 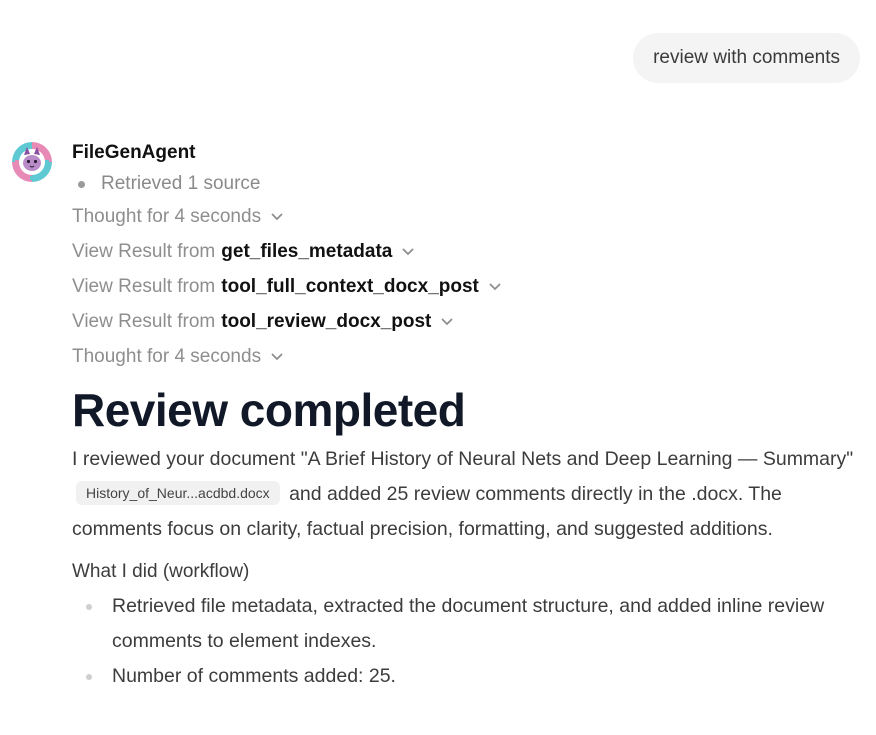 What do you see at coordinates (467, 356) in the screenshot?
I see `thought-toggle-2: Thought for 4 seconds` at bounding box center [467, 356].